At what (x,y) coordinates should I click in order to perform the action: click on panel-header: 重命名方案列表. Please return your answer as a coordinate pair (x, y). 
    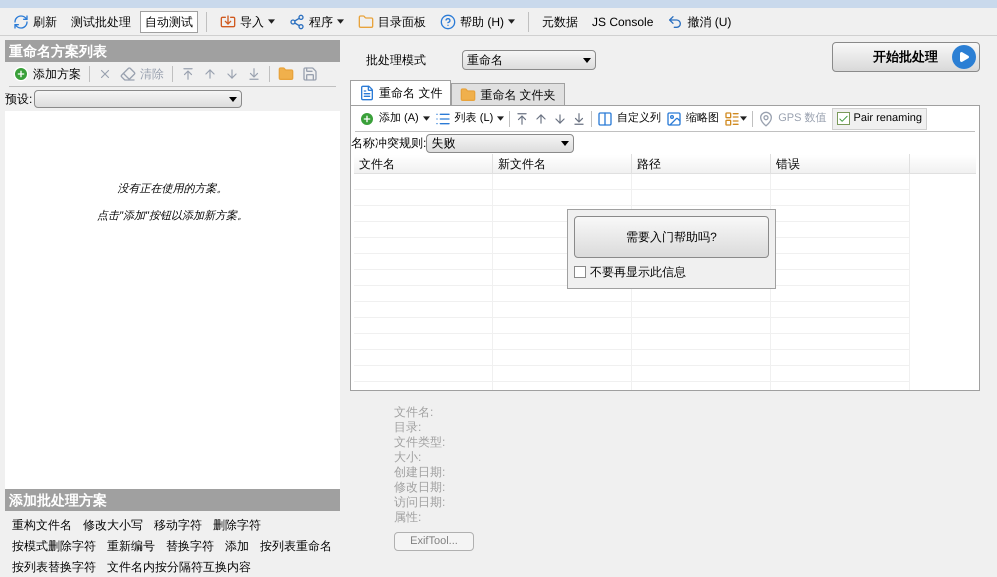
    Looking at the image, I should click on (172, 51).